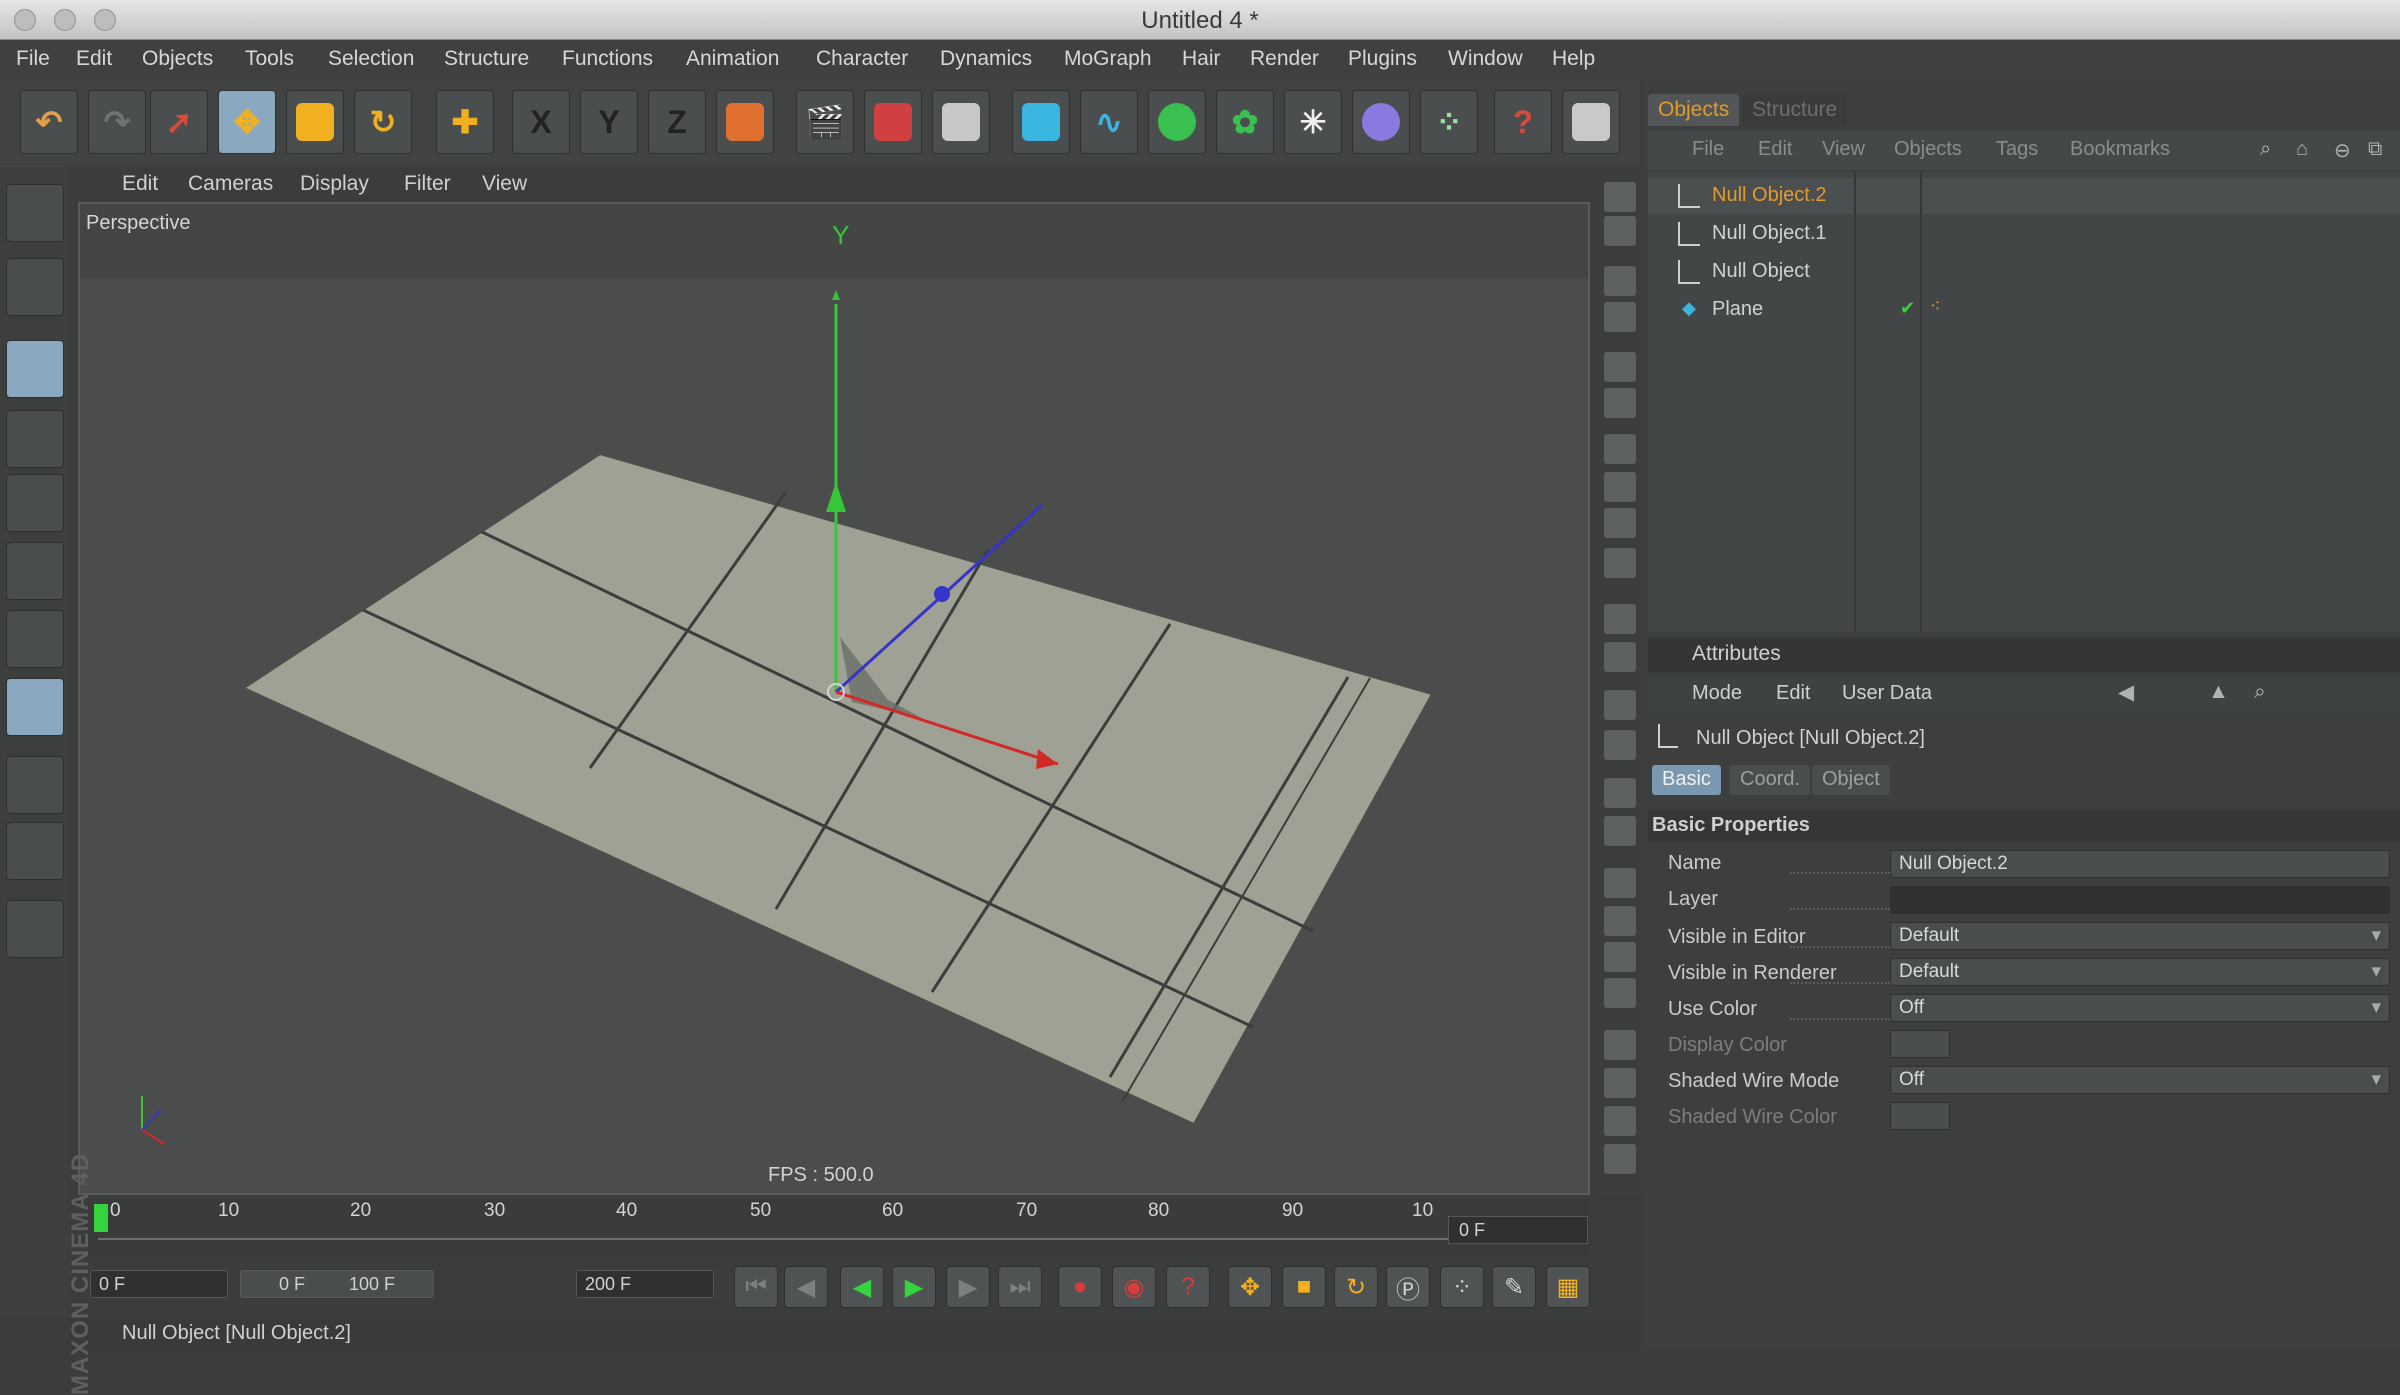 The width and height of the screenshot is (2400, 1395). What do you see at coordinates (961, 122) in the screenshot?
I see `render-settings-button` at bounding box center [961, 122].